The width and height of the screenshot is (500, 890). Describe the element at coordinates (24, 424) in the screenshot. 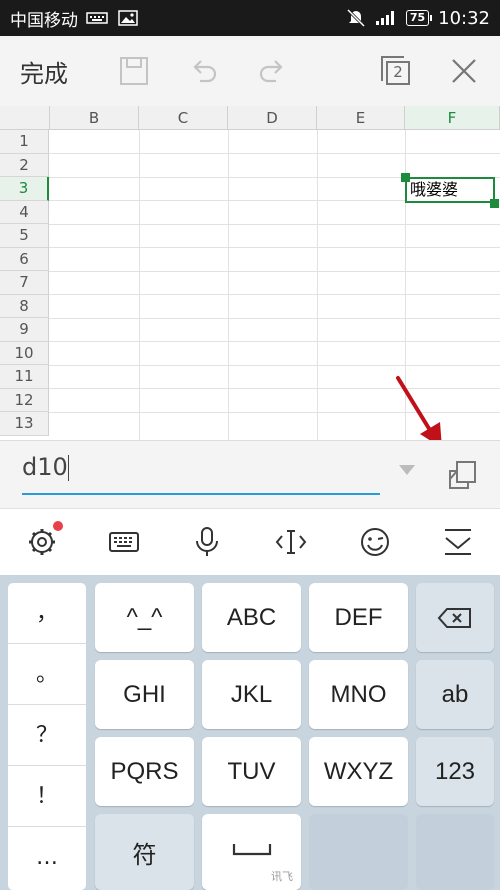

I see `row-header: 13` at that location.